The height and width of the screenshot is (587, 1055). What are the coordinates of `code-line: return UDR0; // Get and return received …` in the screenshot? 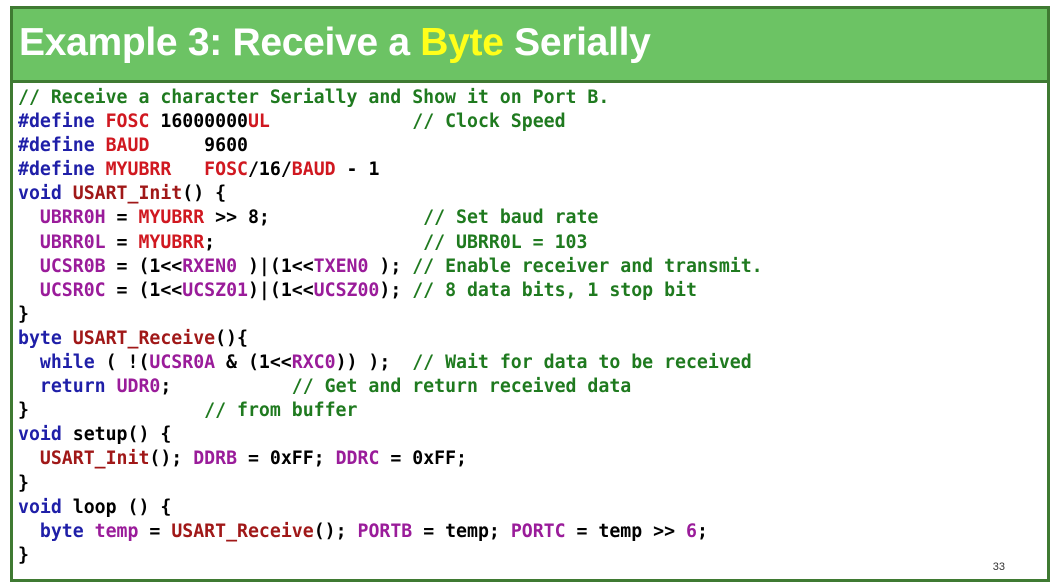 It's located at (390, 387).